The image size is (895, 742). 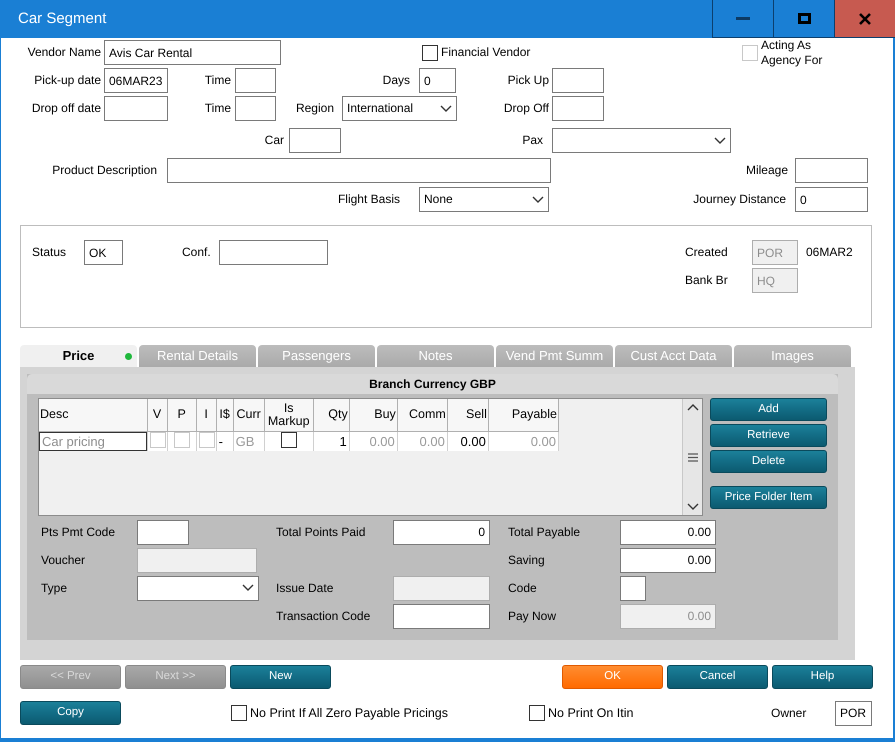 I want to click on field-label: Transaction Code, so click(x=324, y=616).